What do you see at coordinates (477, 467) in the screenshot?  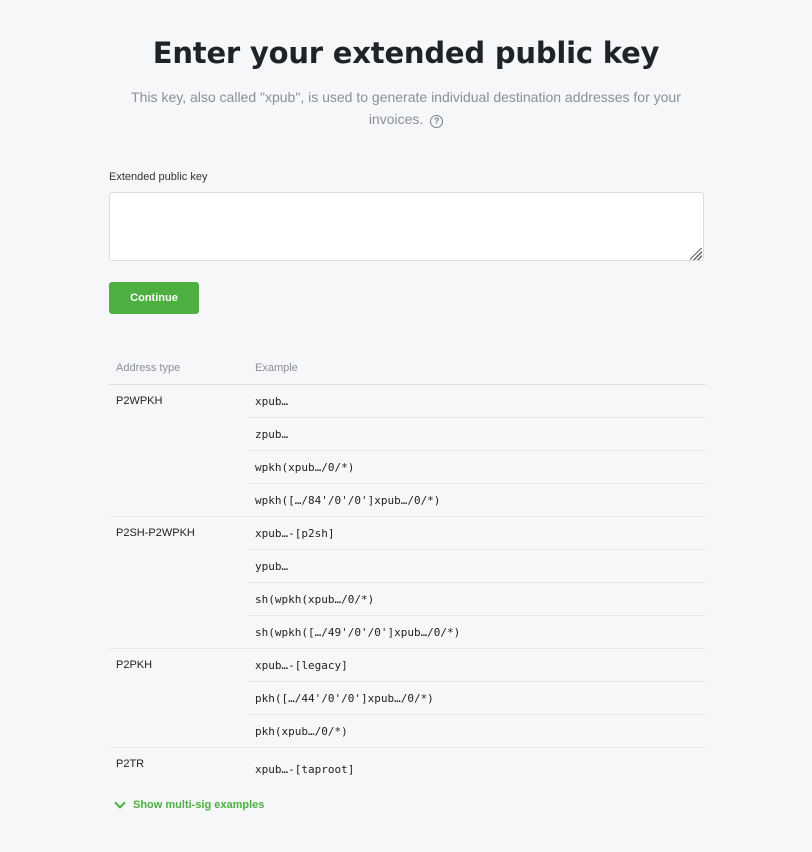 I see `example-cell: wpkh(xpub…/0/*)` at bounding box center [477, 467].